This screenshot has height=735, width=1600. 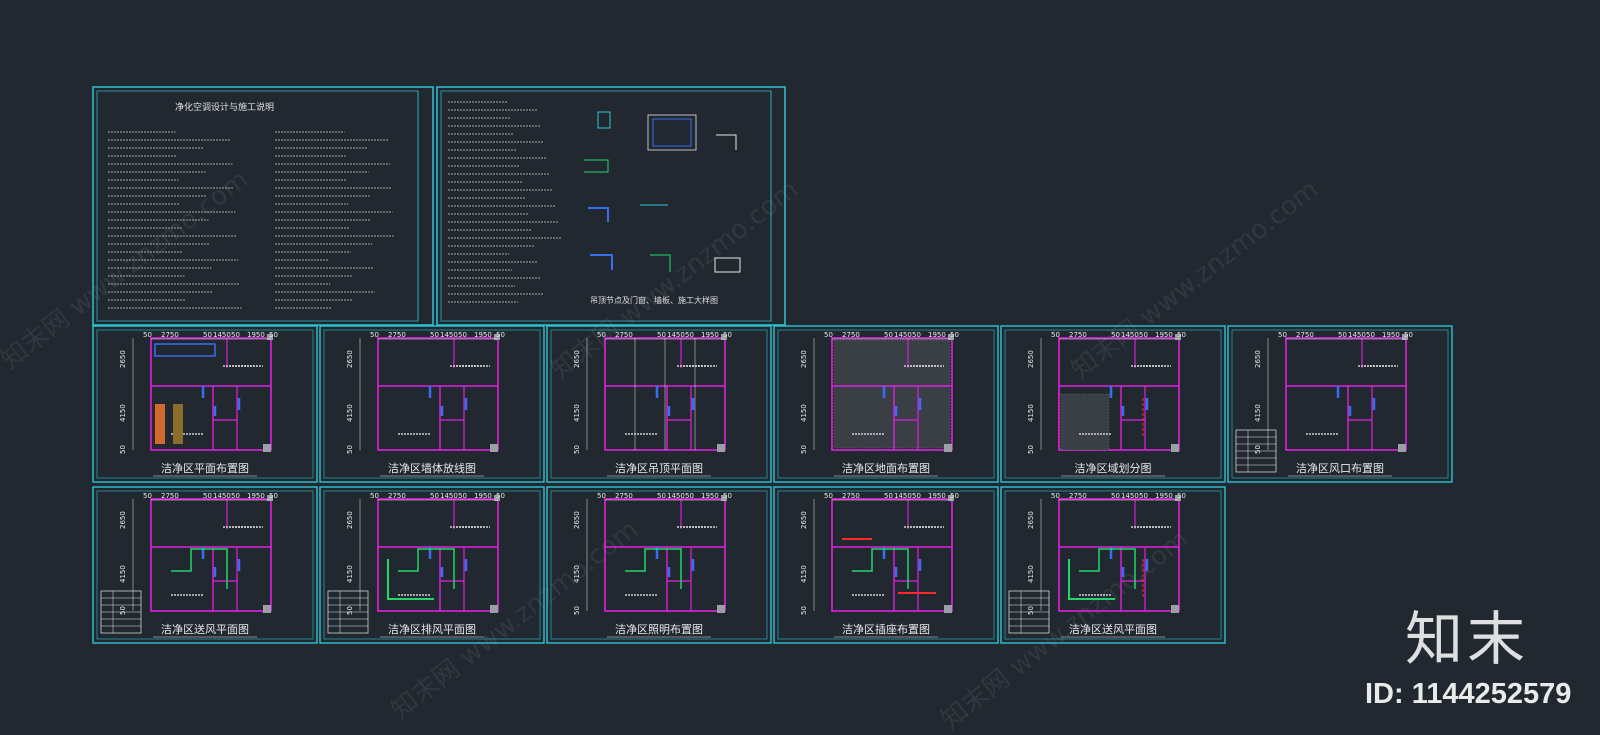 I want to click on drawing-sheet: 50 2750 50 1450 50 1950 502650415050洁净区墙体放线图, so click(x=432, y=404).